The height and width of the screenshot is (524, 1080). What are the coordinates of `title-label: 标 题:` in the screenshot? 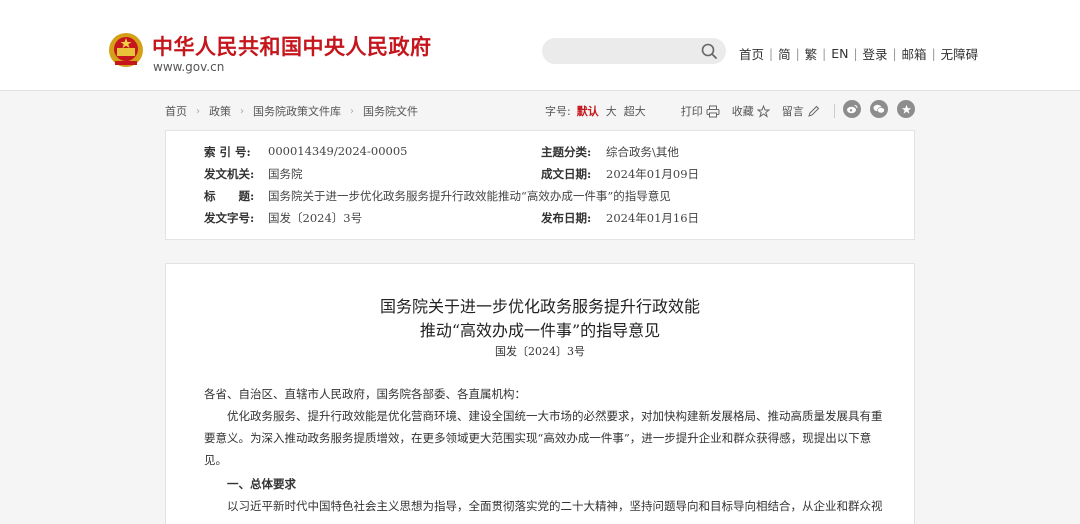 It's located at (229, 196).